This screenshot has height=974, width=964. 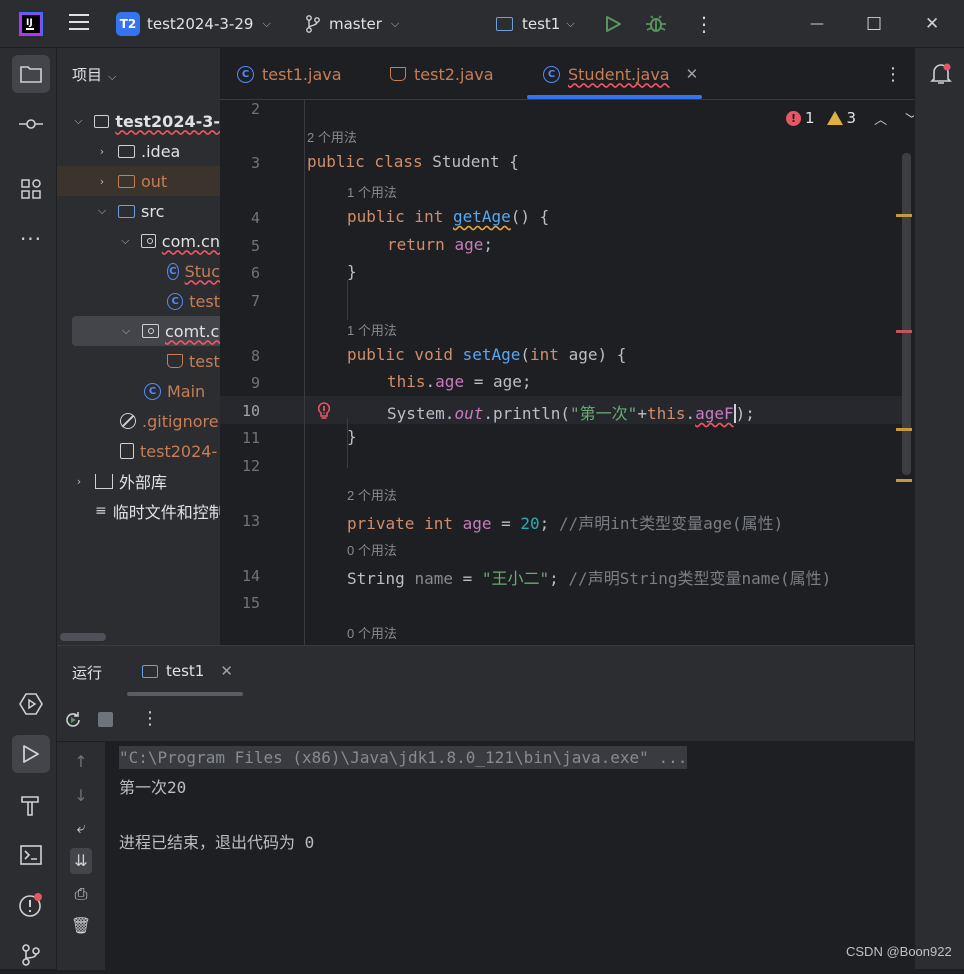 I want to click on tree-item-idea: › .idea, so click(x=138, y=151).